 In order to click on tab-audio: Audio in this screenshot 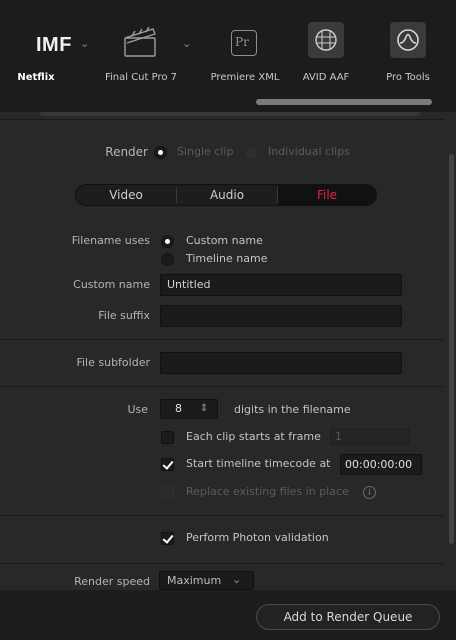, I will do `click(227, 195)`.